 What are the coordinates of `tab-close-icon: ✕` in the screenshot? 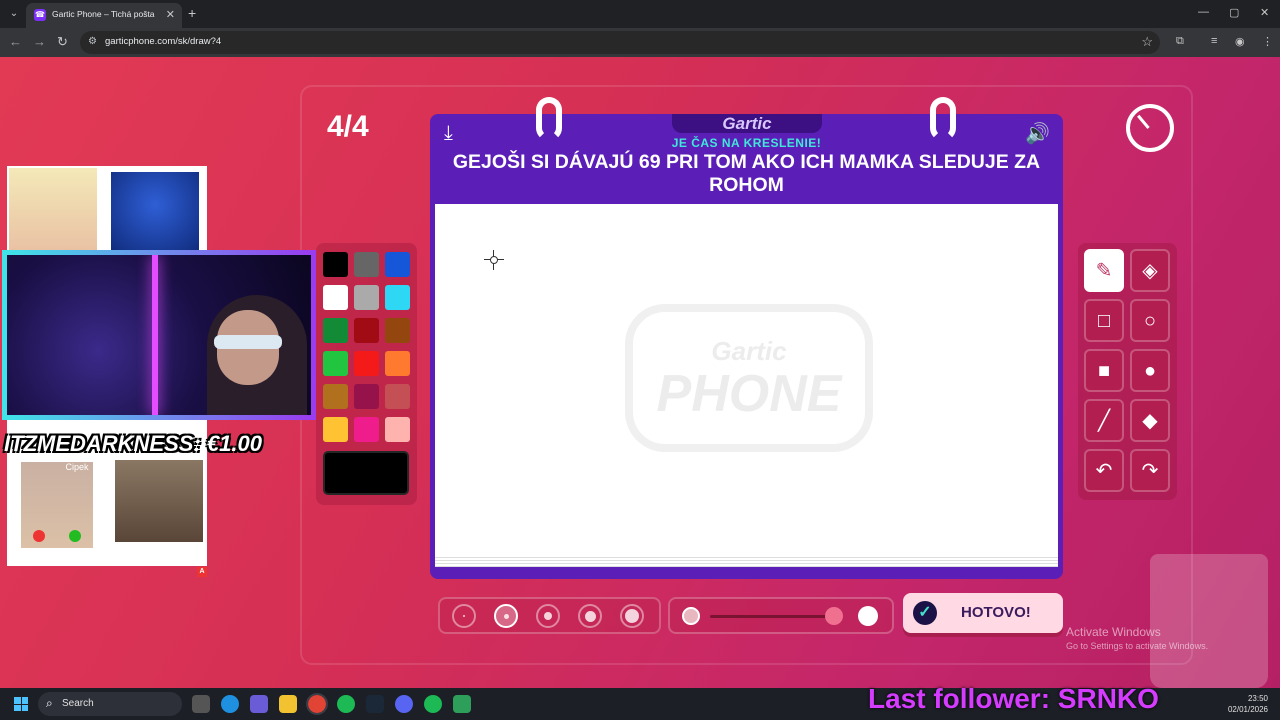 It's located at (170, 14).